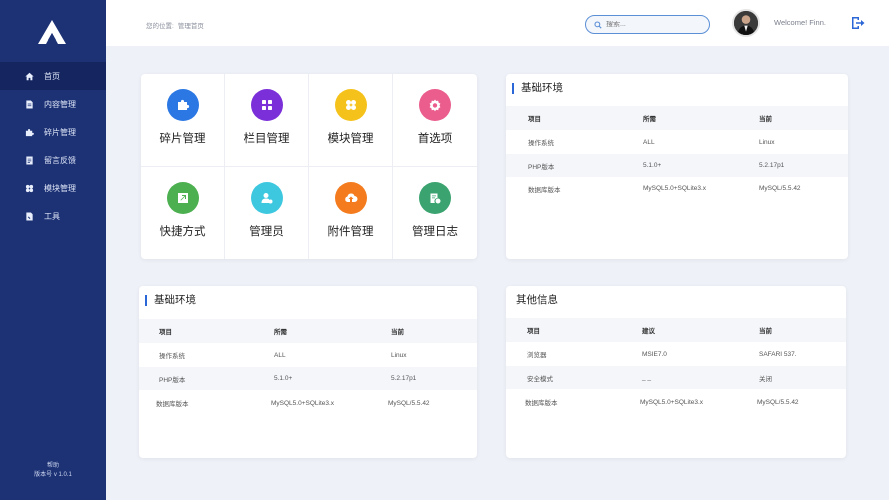 This screenshot has height=500, width=889. I want to click on table-cell: 浏览器, so click(537, 355).